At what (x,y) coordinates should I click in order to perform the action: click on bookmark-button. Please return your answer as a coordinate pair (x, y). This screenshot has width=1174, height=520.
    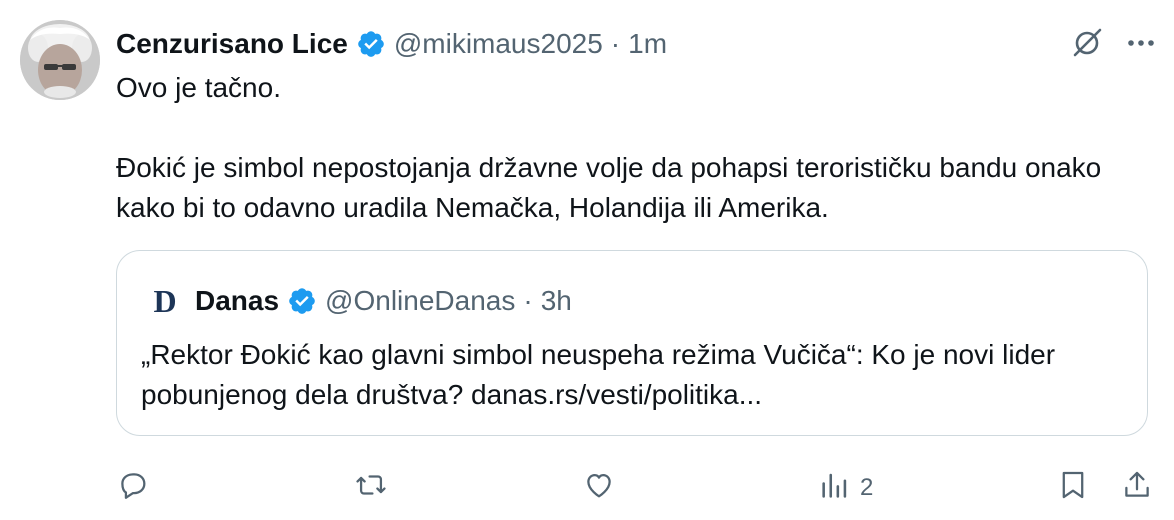
    Looking at the image, I should click on (1073, 487).